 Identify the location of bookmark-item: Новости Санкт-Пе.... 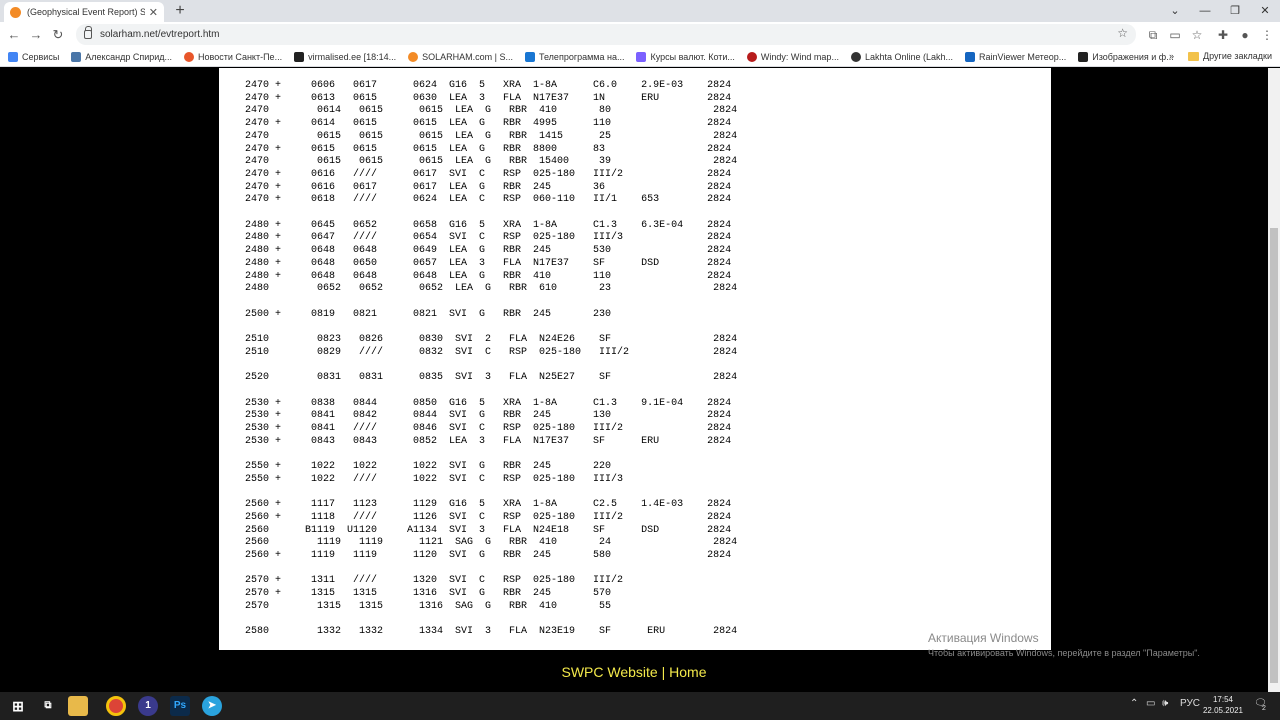
(233, 56).